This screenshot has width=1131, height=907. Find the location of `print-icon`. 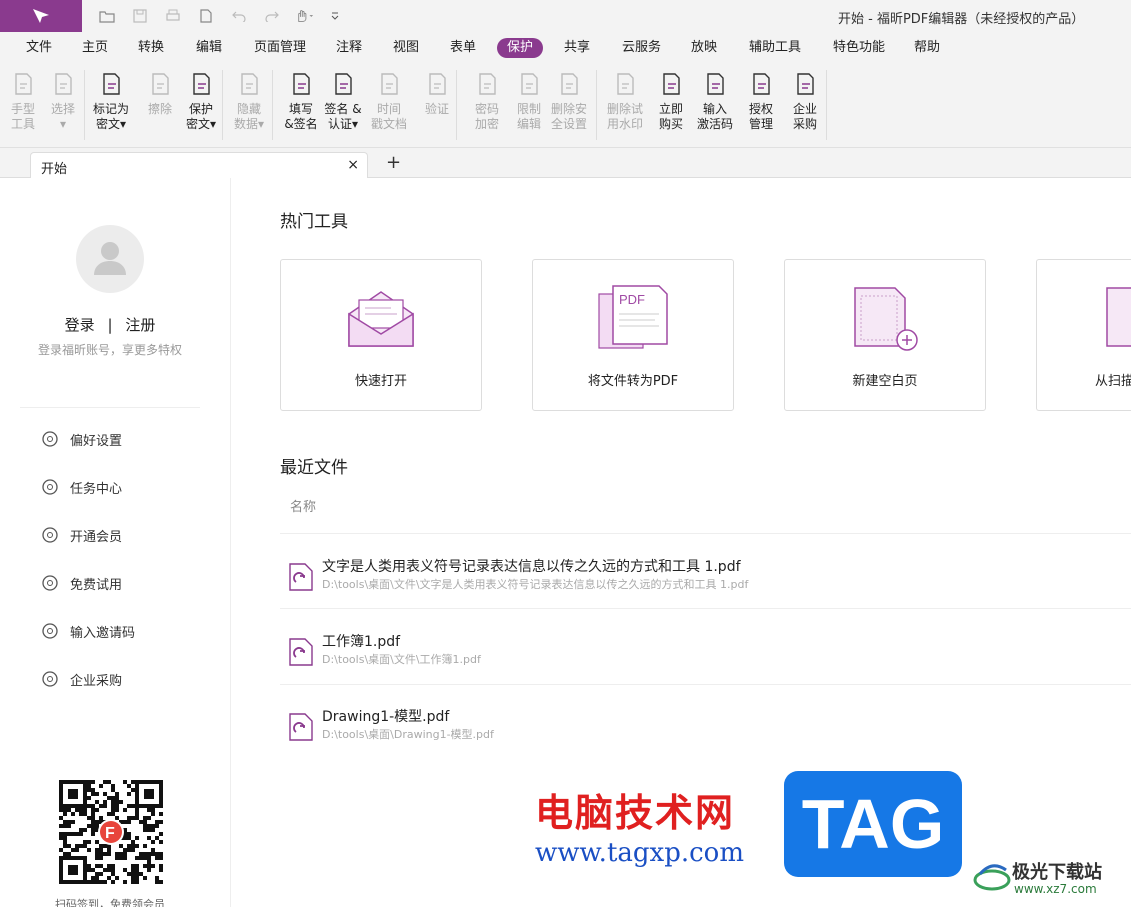

print-icon is located at coordinates (173, 16).